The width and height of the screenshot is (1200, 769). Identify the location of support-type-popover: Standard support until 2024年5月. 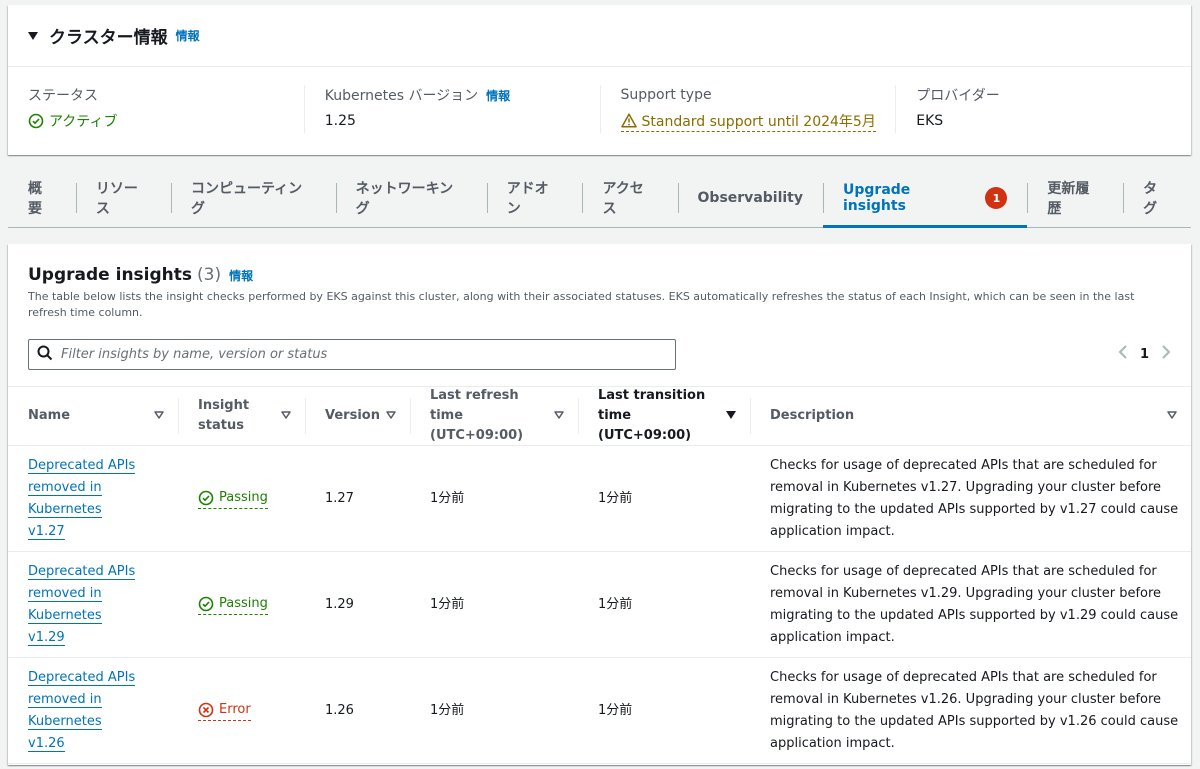
(748, 121).